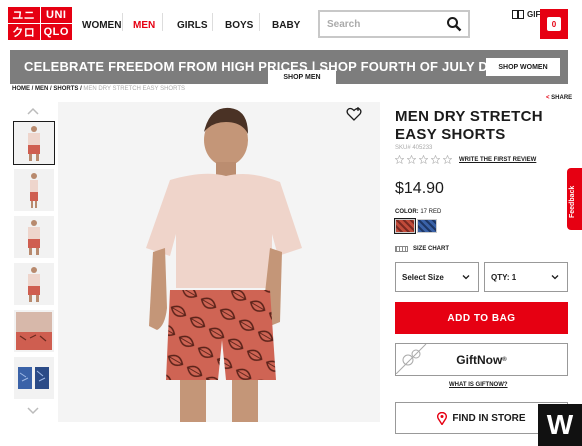 The width and height of the screenshot is (582, 446). I want to click on giftnow-button: GiftNow ®, so click(481, 359).